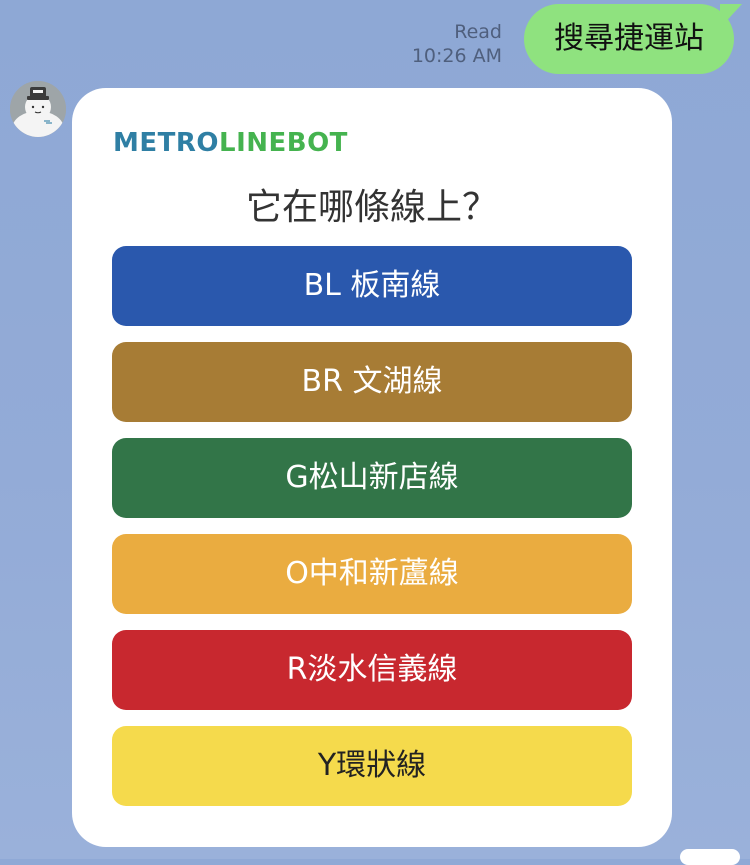 The height and width of the screenshot is (865, 750). Describe the element at coordinates (166, 143) in the screenshot. I see `brand-metro: METRO` at that location.